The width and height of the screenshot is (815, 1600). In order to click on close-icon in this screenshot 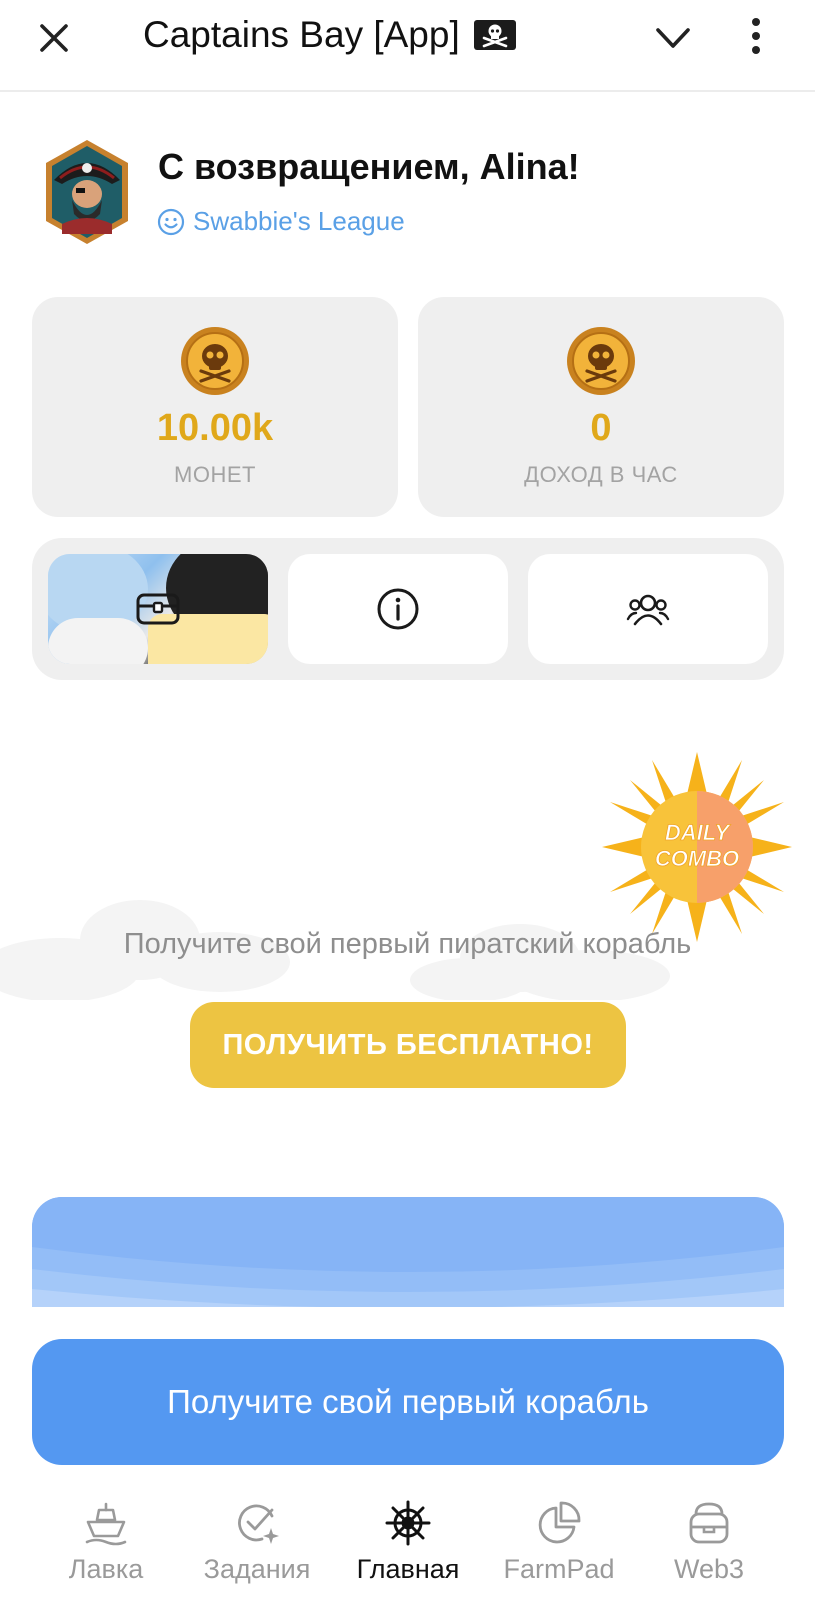, I will do `click(54, 38)`.